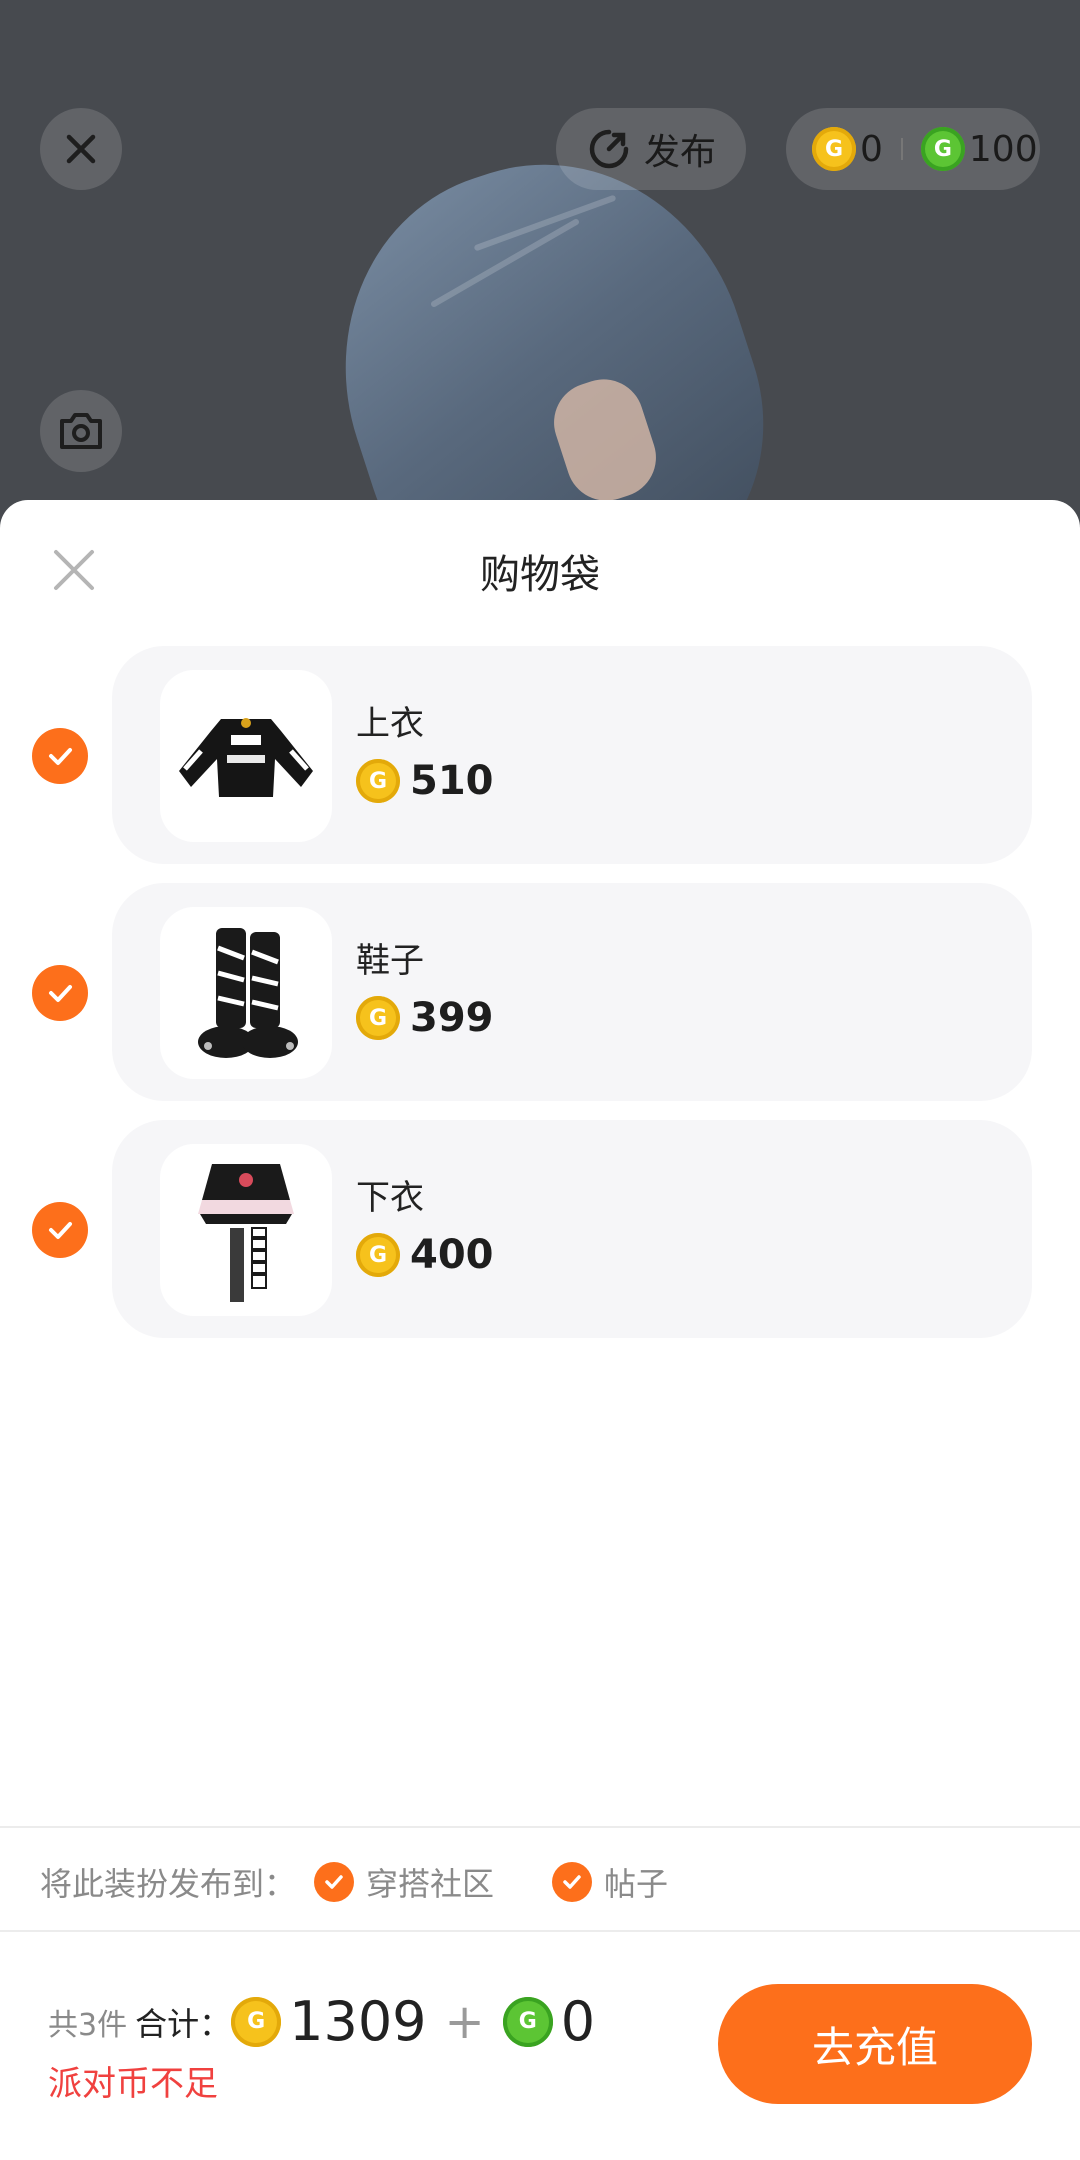 This screenshot has height=2160, width=1080. I want to click on publish-option-label: 帖子, so click(636, 1884).